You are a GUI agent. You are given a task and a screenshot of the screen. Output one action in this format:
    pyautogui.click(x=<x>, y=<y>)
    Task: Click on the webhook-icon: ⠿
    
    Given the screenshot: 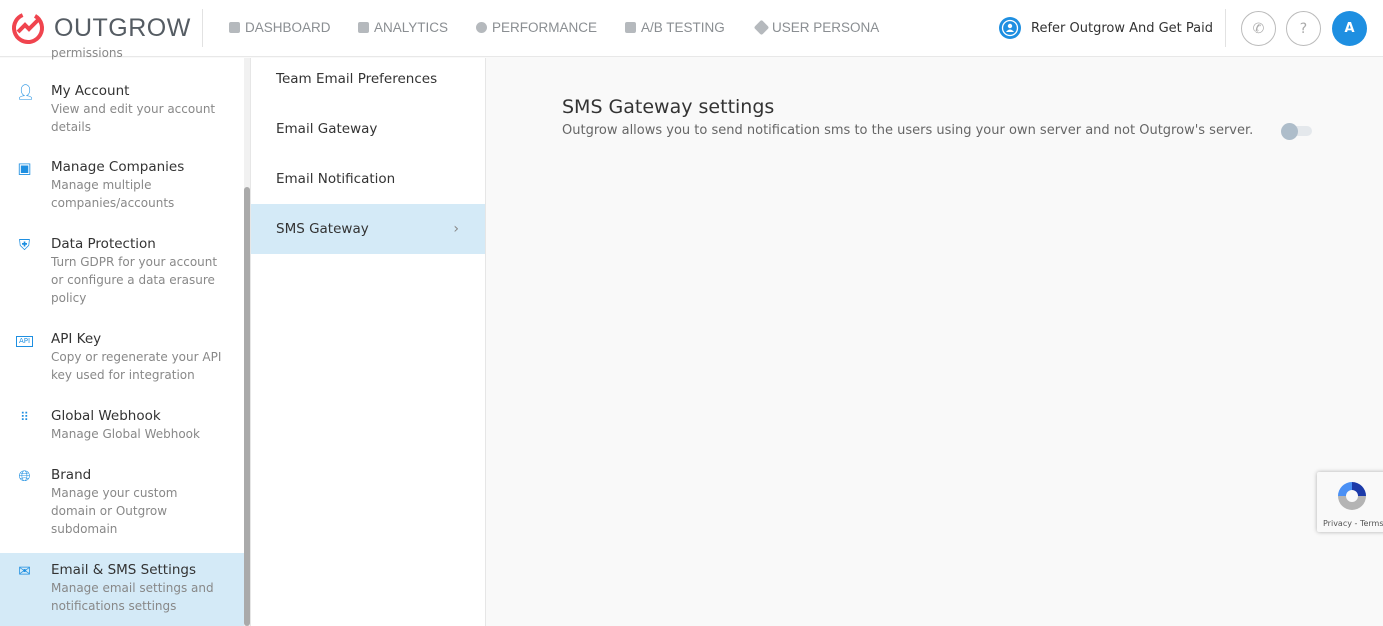 What is the action you would take?
    pyautogui.click(x=24, y=417)
    